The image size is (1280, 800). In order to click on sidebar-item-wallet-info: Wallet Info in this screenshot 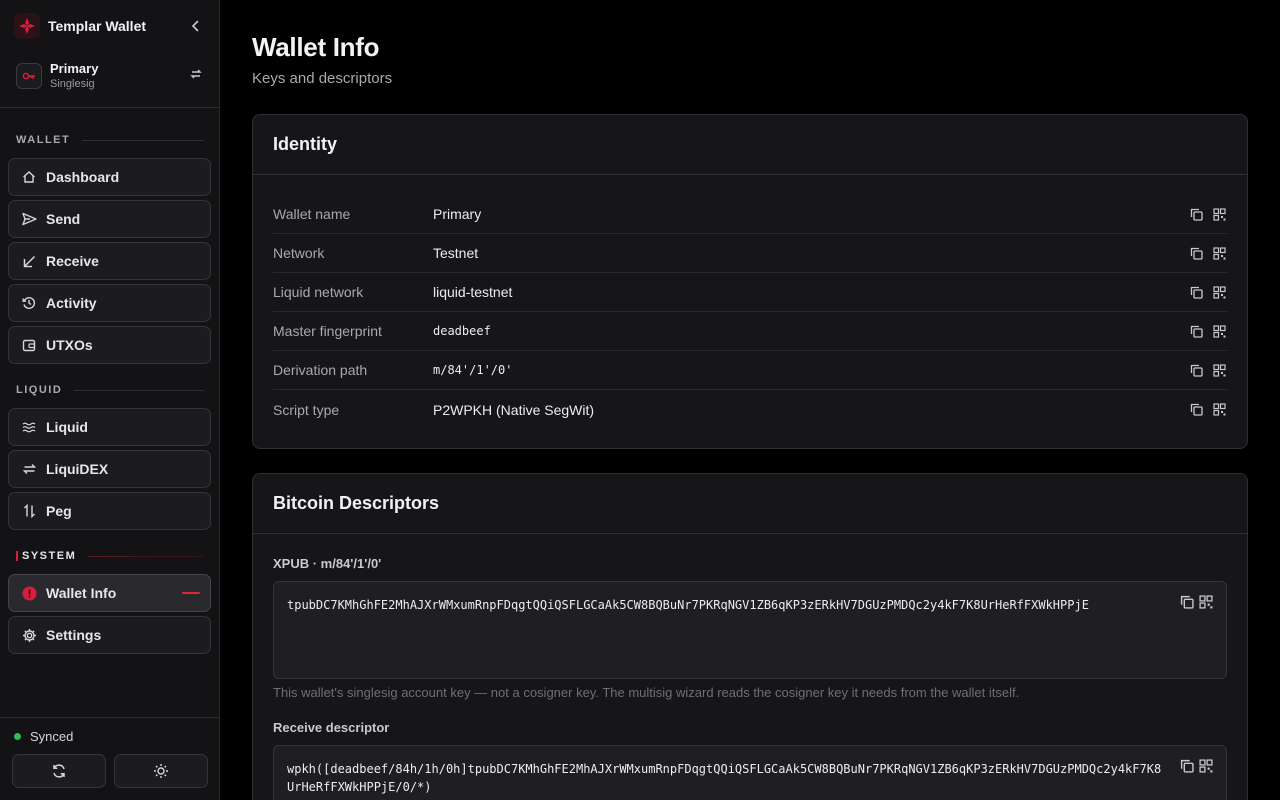, I will do `click(109, 593)`.